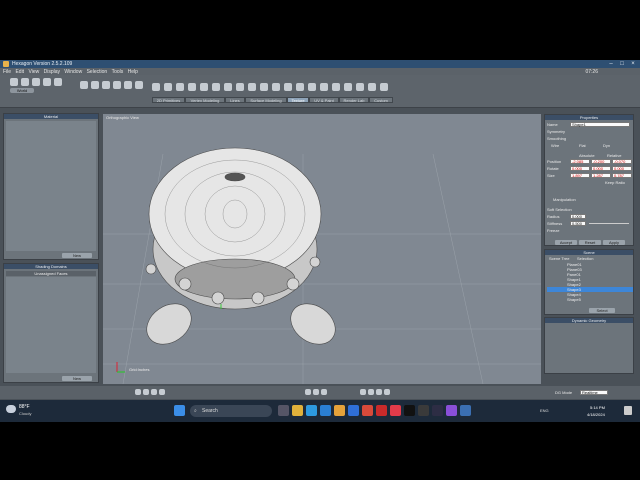  I want to click on torus-icon, so click(128, 85).